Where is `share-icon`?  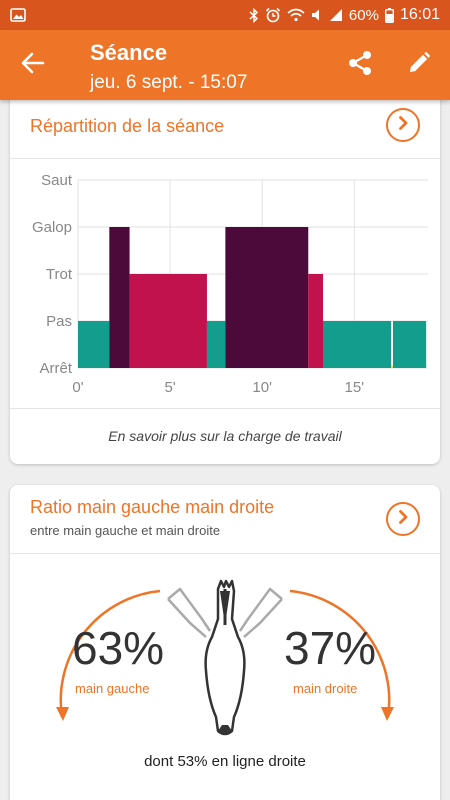
share-icon is located at coordinates (360, 65).